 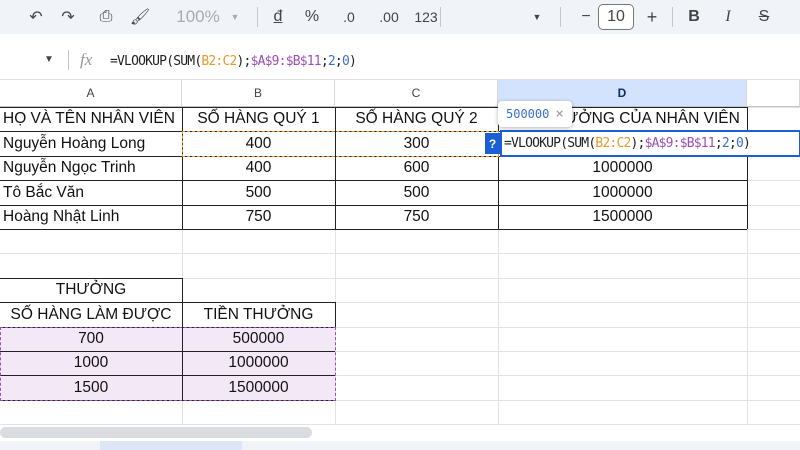 What do you see at coordinates (652, 17) in the screenshot?
I see `increase-font-size-button: +` at bounding box center [652, 17].